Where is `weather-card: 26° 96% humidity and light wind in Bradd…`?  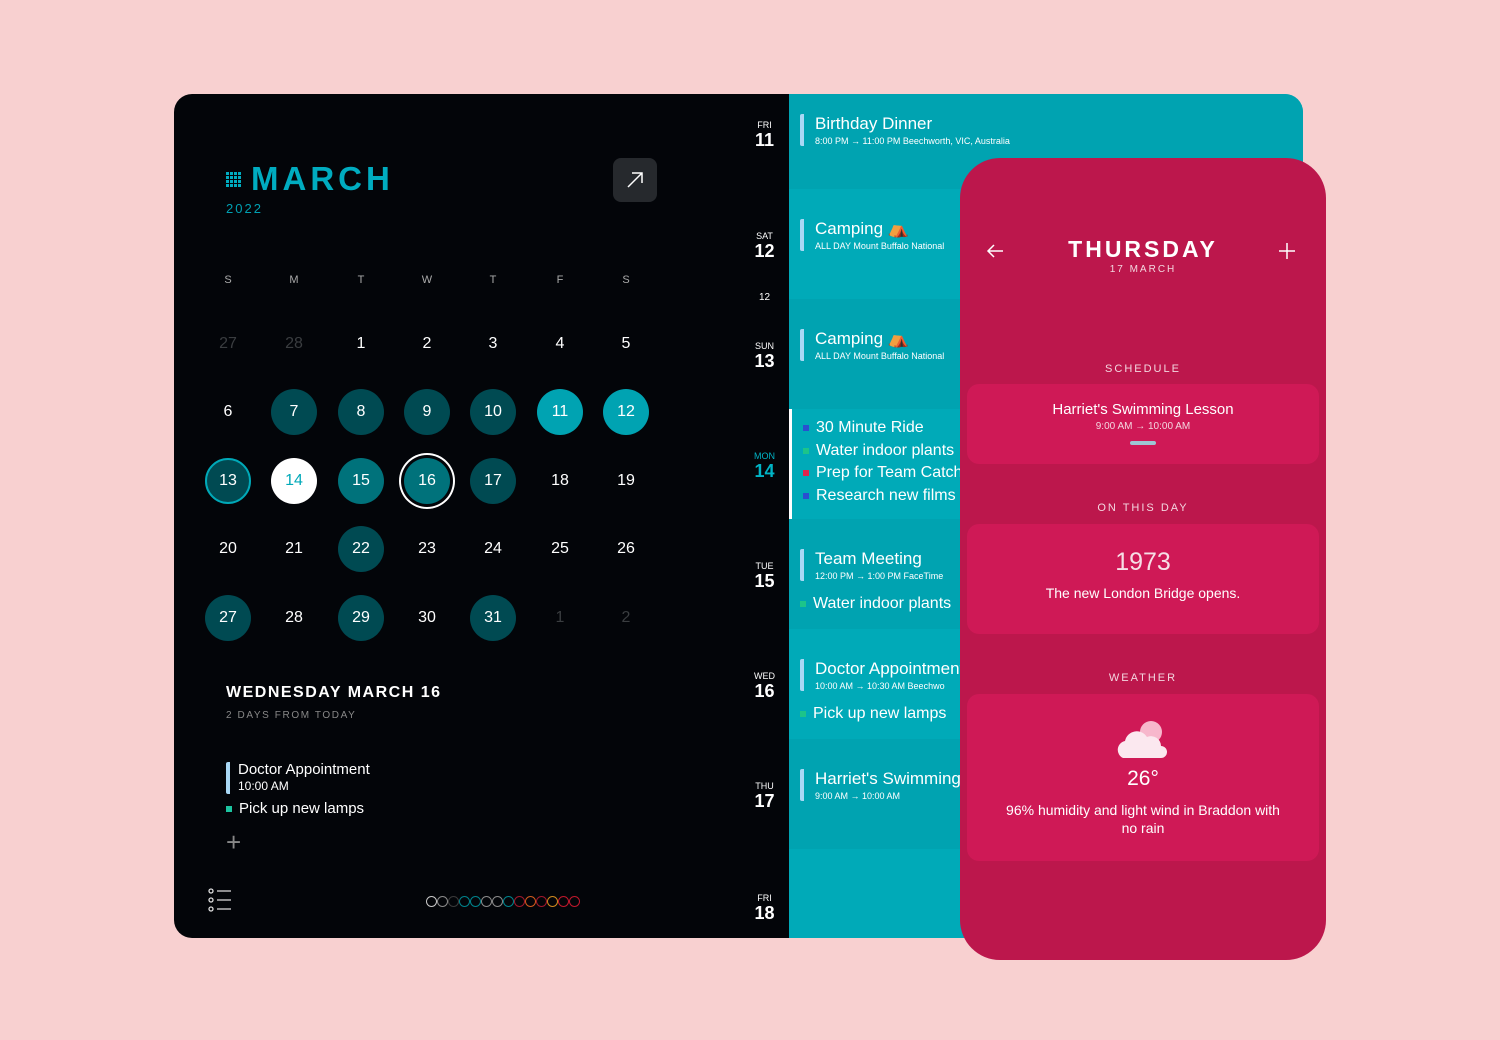
weather-card: 26° 96% humidity and light wind in Bradd… is located at coordinates (1143, 777).